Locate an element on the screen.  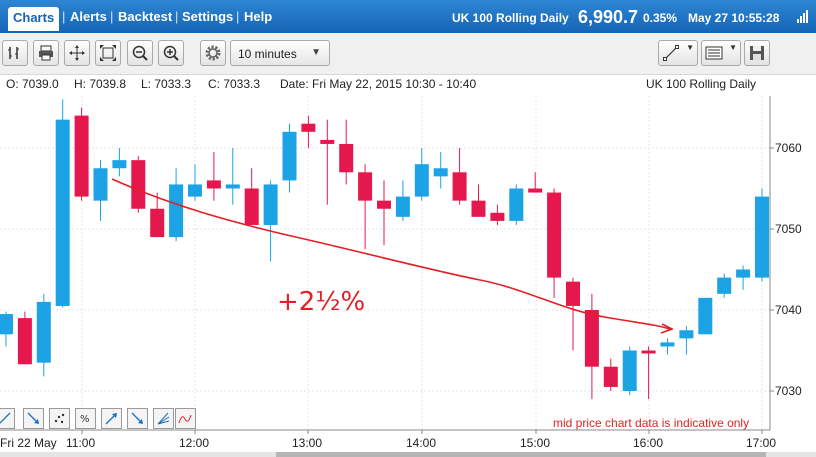
scatter-tool-icon is located at coordinates (59, 418).